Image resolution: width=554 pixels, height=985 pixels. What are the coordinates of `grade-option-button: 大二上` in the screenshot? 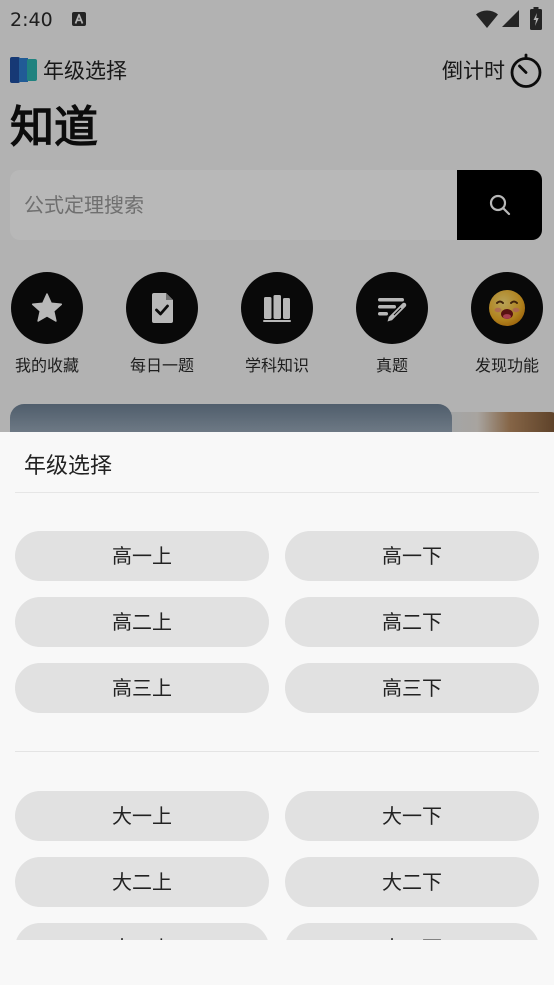 It's located at (142, 882).